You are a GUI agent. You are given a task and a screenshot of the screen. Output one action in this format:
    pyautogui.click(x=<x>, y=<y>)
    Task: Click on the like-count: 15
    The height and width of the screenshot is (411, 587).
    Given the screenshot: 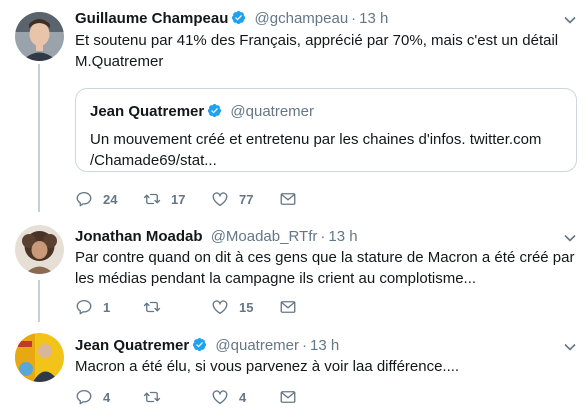 What is the action you would take?
    pyautogui.click(x=246, y=307)
    